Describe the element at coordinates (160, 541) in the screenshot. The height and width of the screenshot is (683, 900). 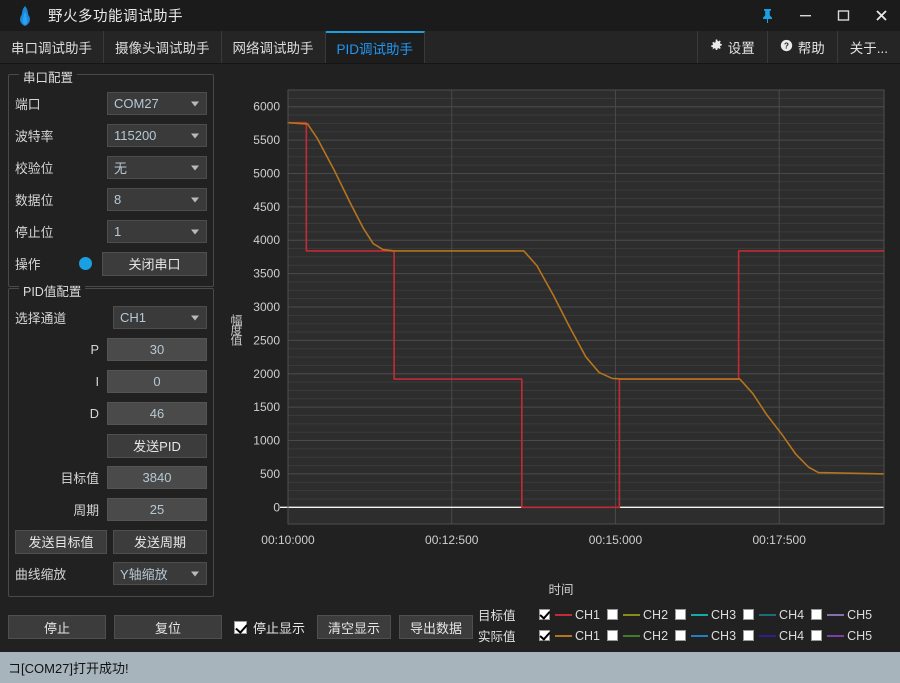
I see `send-period-button: 发送周期` at that location.